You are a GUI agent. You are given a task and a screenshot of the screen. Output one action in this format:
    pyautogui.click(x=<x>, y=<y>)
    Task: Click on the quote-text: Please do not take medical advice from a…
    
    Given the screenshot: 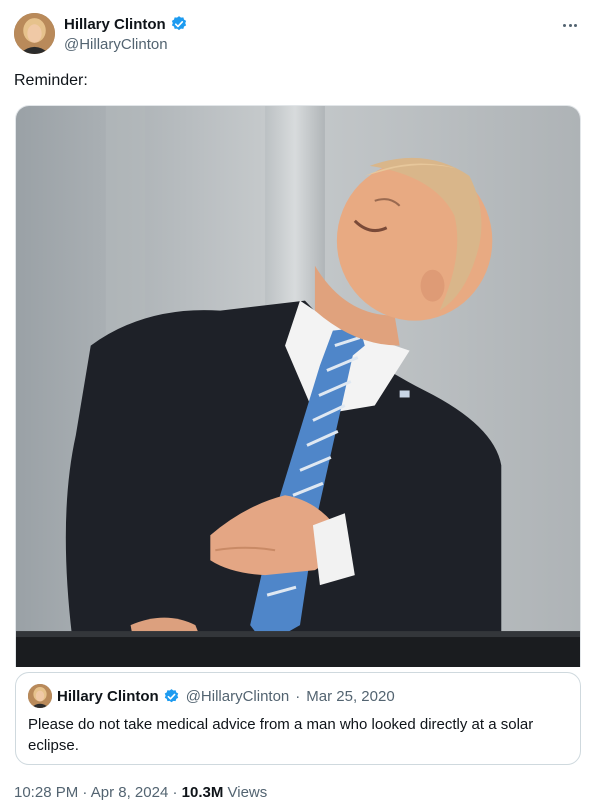 What is the action you would take?
    pyautogui.click(x=281, y=735)
    